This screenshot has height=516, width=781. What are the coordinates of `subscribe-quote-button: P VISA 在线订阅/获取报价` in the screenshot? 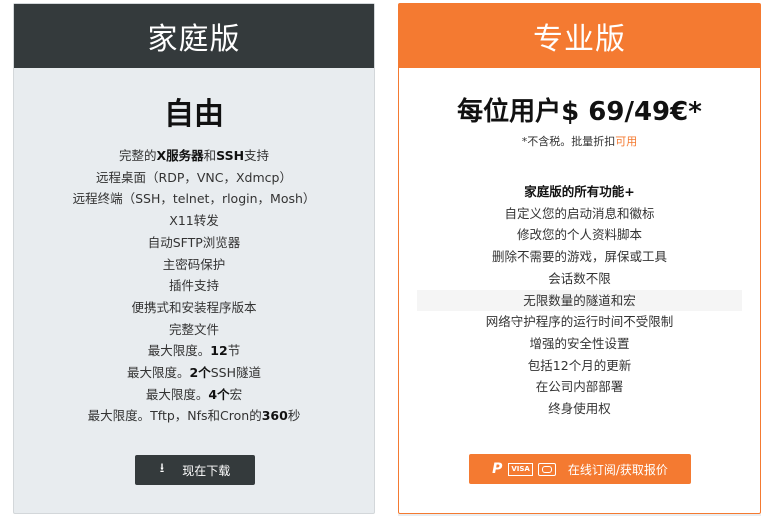 It's located at (580, 469).